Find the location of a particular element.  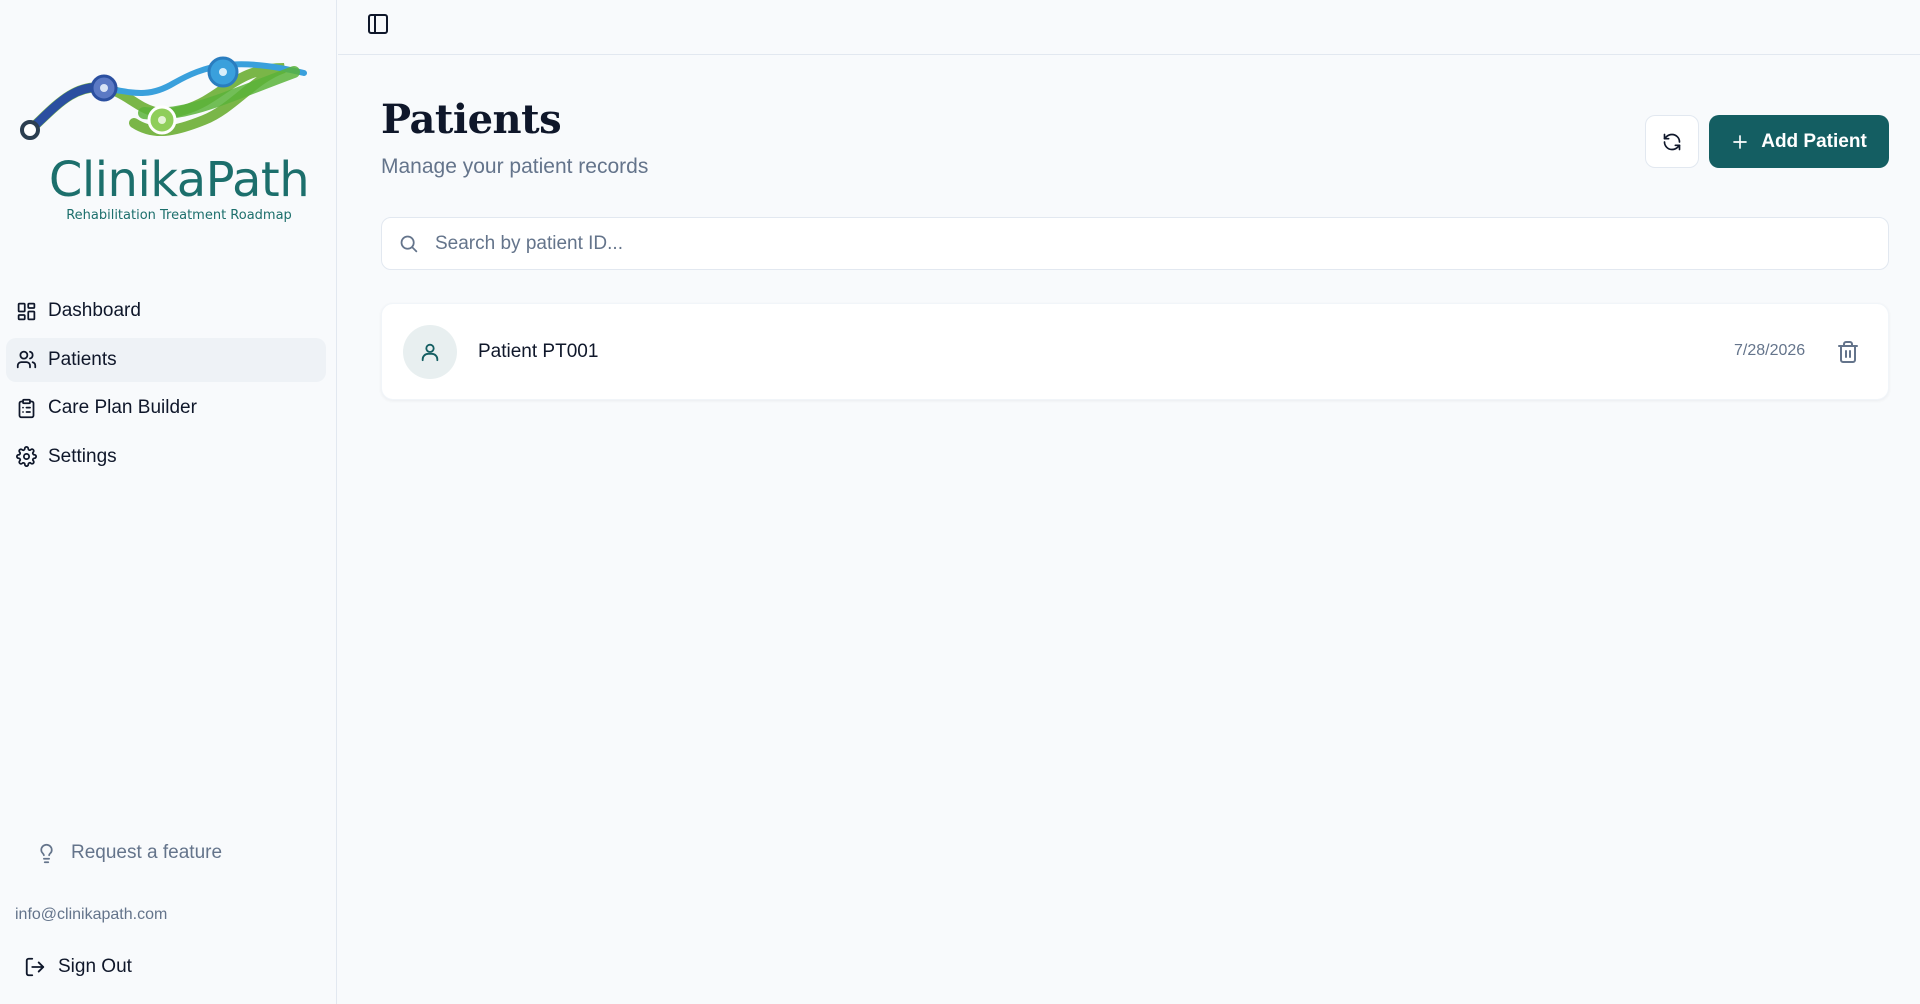

logo-tagline: Rehabilitation Treatment Roadmap is located at coordinates (179, 215).